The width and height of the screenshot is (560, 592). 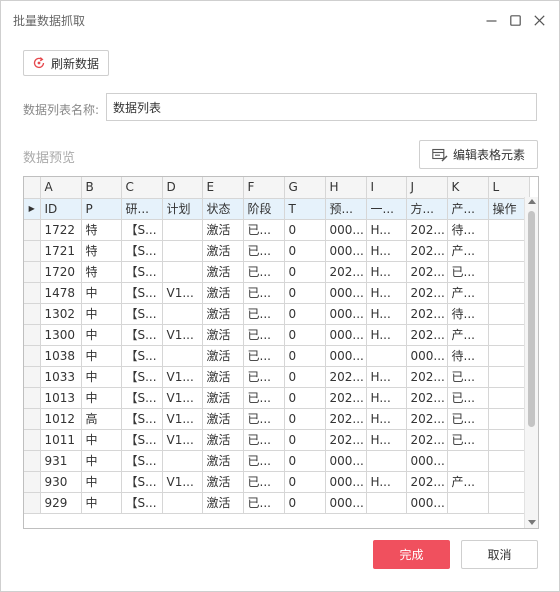 I want to click on scroll-up-arrow-icon, so click(x=532, y=201).